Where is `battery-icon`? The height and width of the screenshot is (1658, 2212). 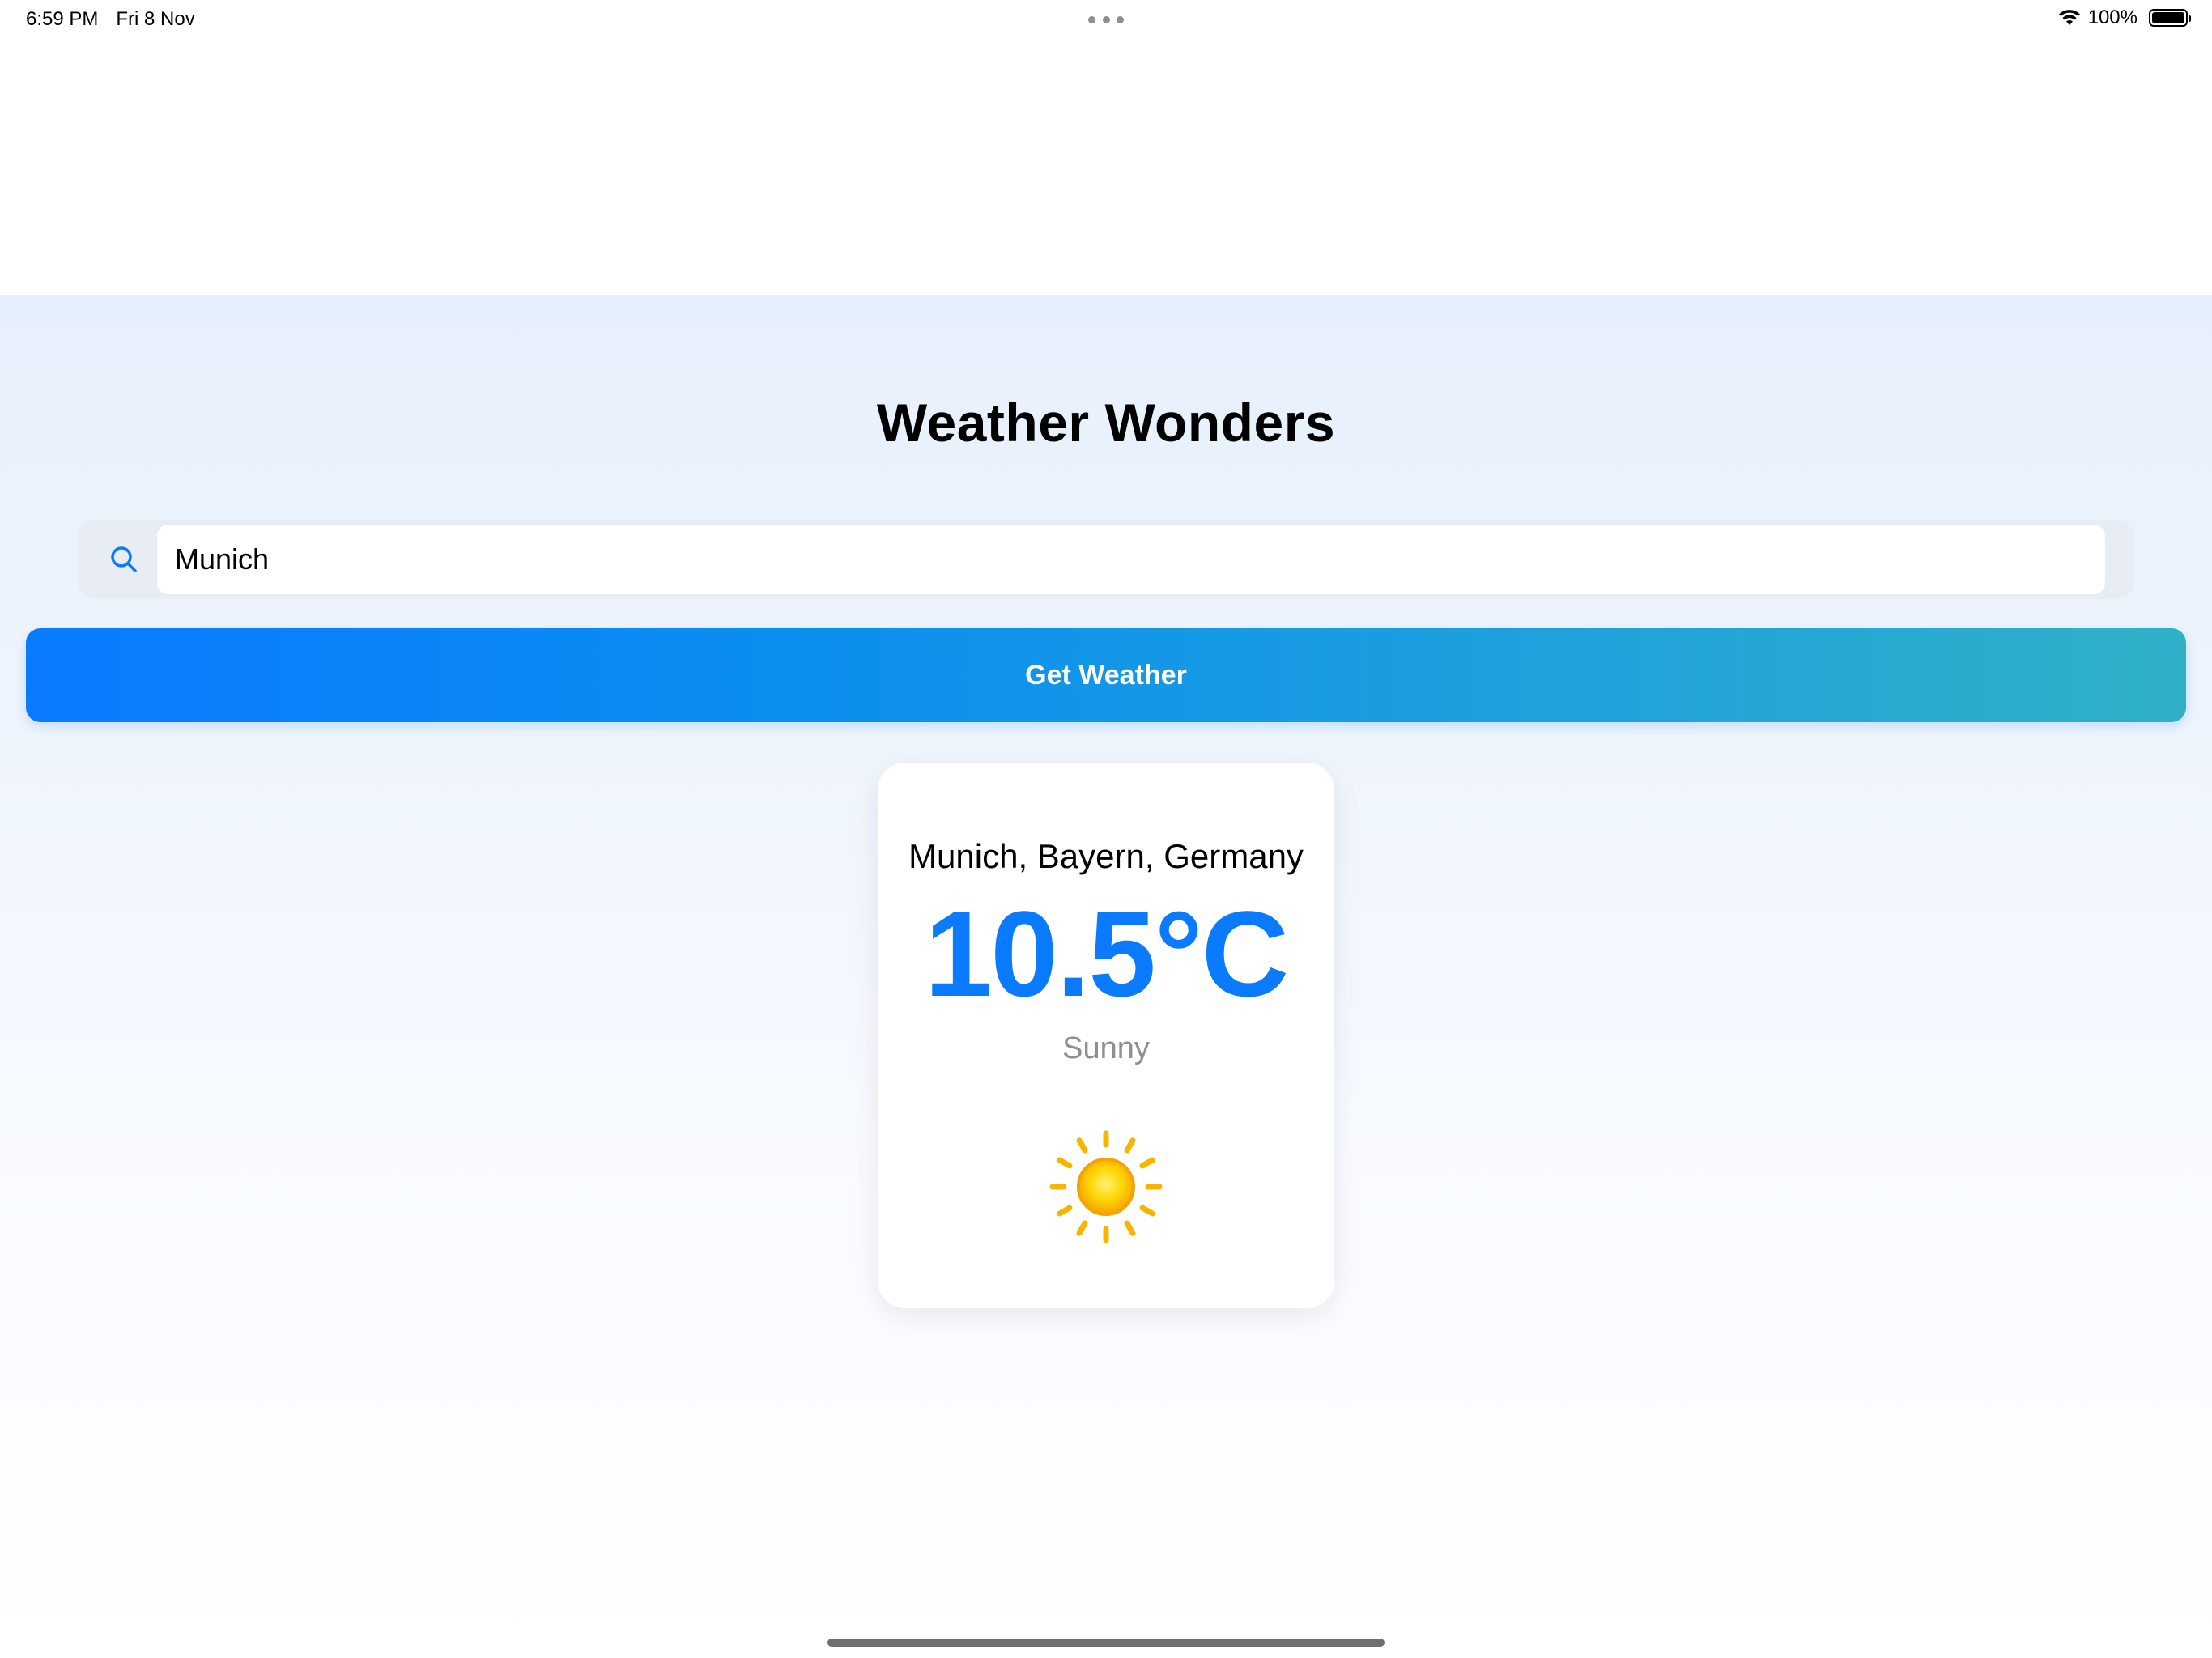
battery-icon is located at coordinates (2170, 18).